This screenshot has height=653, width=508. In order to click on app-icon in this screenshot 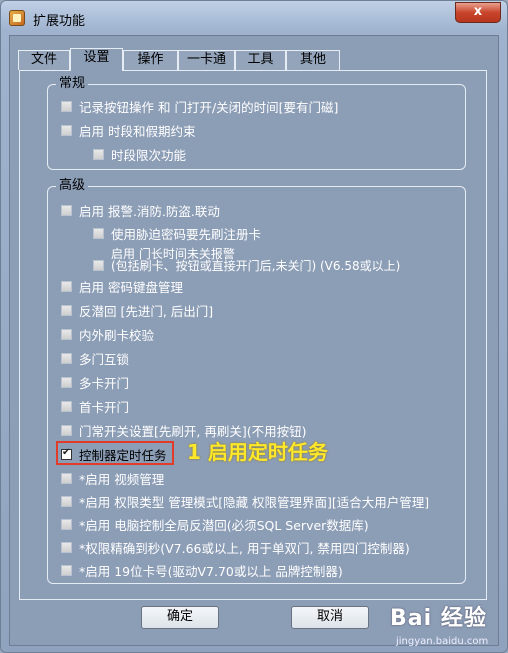, I will do `click(17, 18)`.